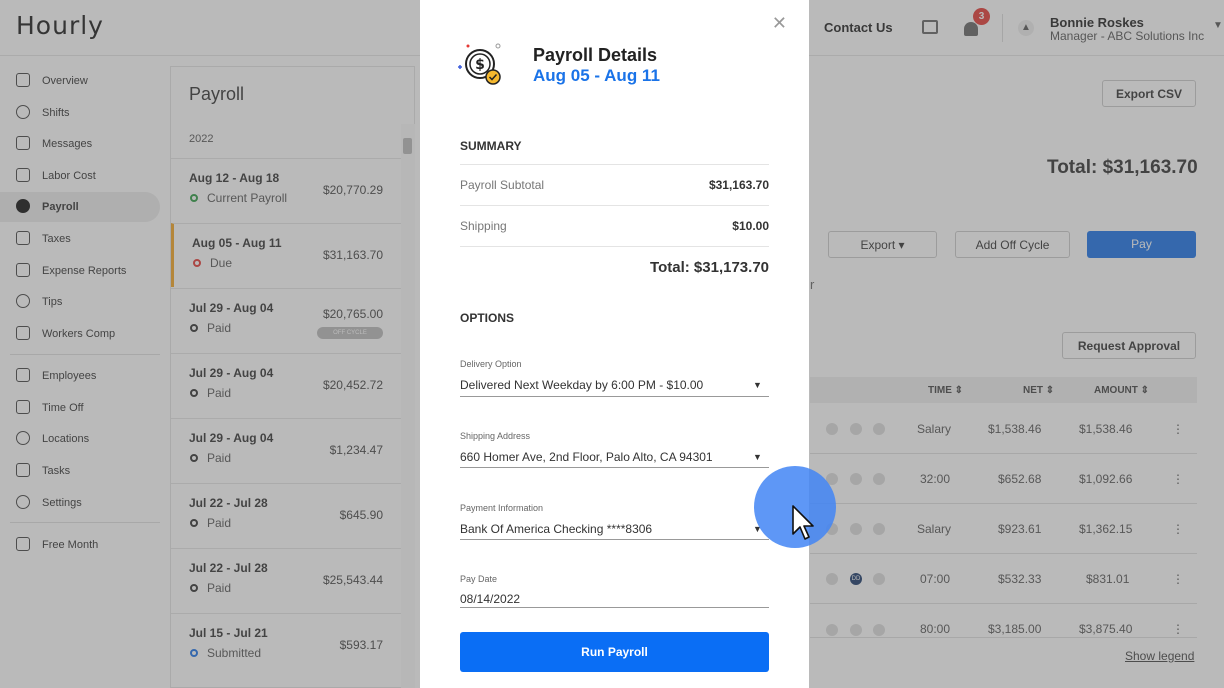 Image resolution: width=1224 pixels, height=688 pixels. I want to click on payment-information-select: Bank Of America Checking ****8306, so click(556, 529).